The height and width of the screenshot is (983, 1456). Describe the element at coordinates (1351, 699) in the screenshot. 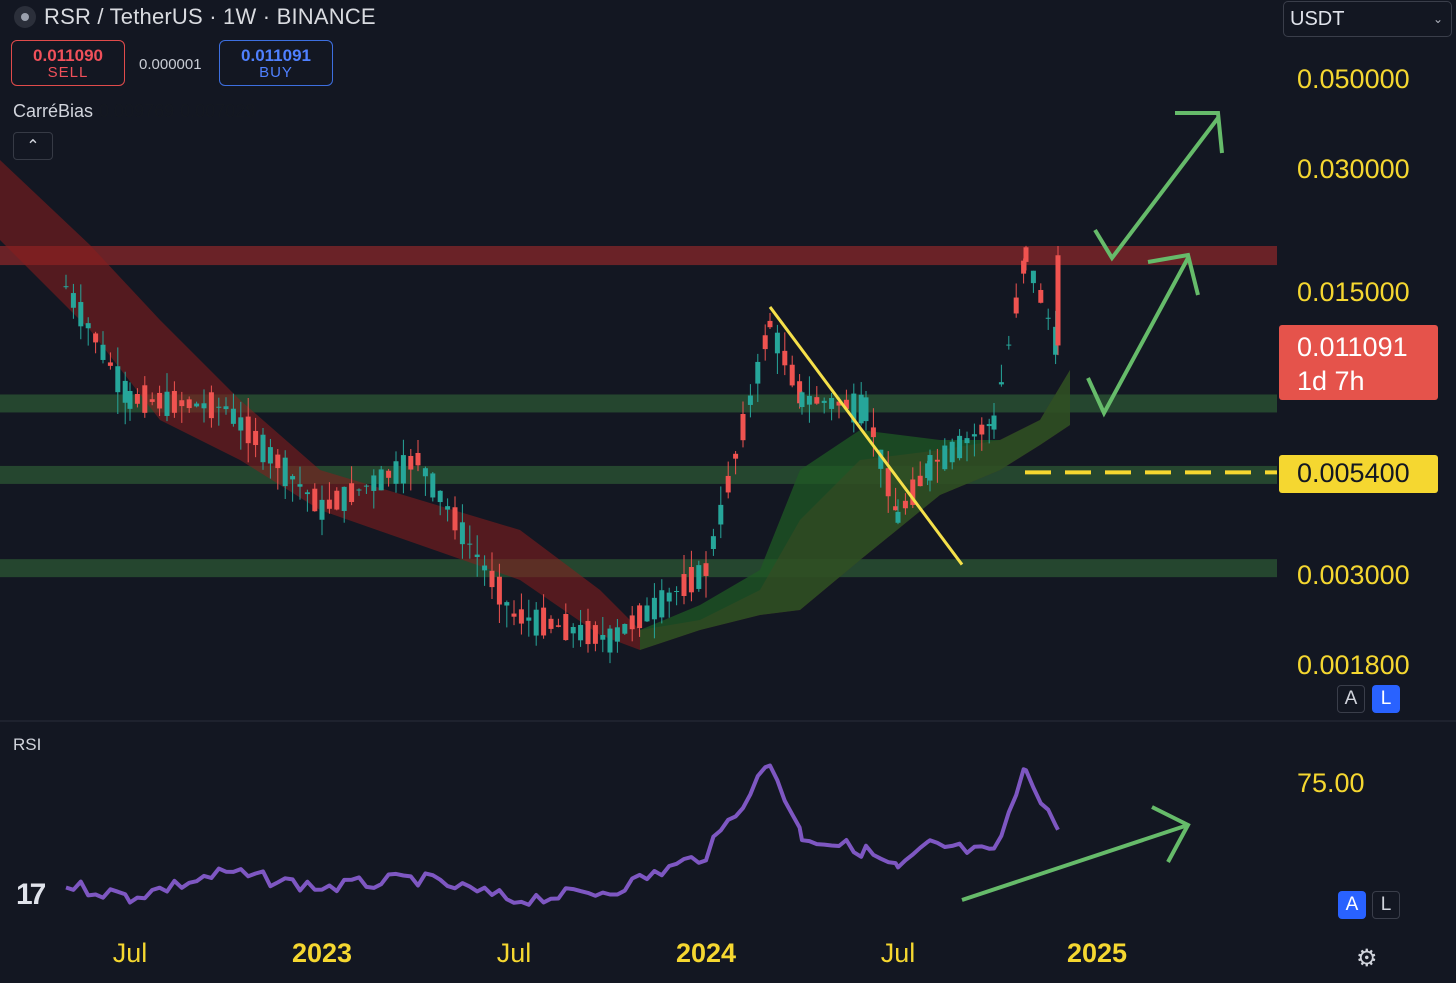

I see `auto-scale-button: A` at that location.